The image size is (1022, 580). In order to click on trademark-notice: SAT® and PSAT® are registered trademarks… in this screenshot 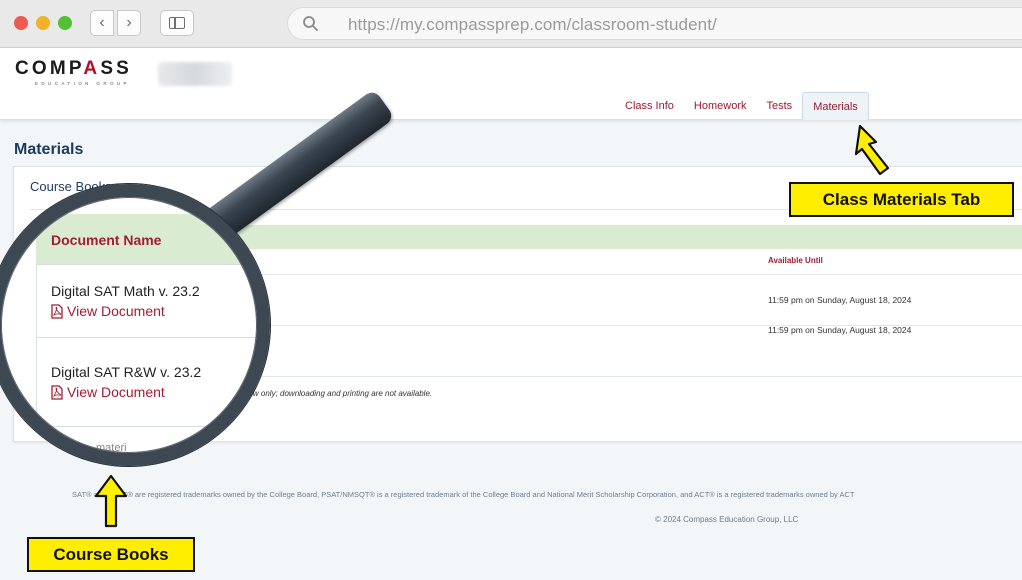, I will do `click(463, 494)`.